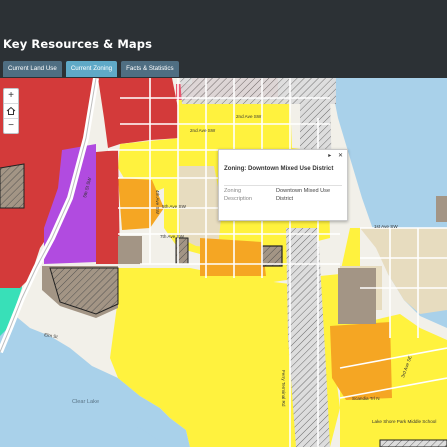  I want to click on popup-value: Downtown Mixed Use, so click(303, 191).